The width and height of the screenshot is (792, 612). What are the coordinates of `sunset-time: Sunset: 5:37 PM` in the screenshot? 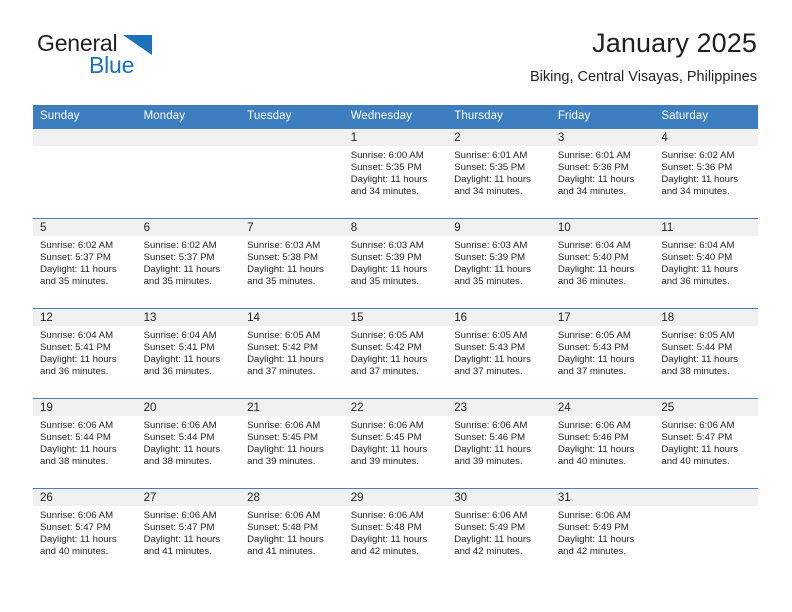 It's located at (75, 258).